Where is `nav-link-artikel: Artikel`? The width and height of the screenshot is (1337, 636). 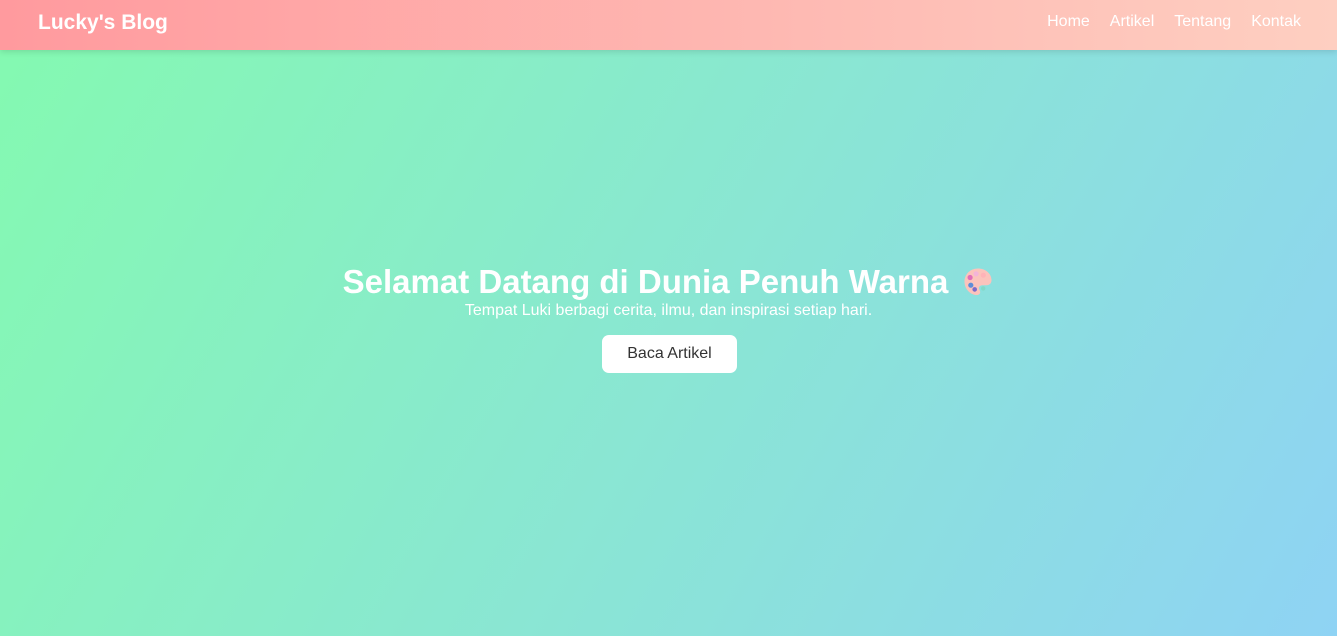
nav-link-artikel: Artikel is located at coordinates (1132, 21).